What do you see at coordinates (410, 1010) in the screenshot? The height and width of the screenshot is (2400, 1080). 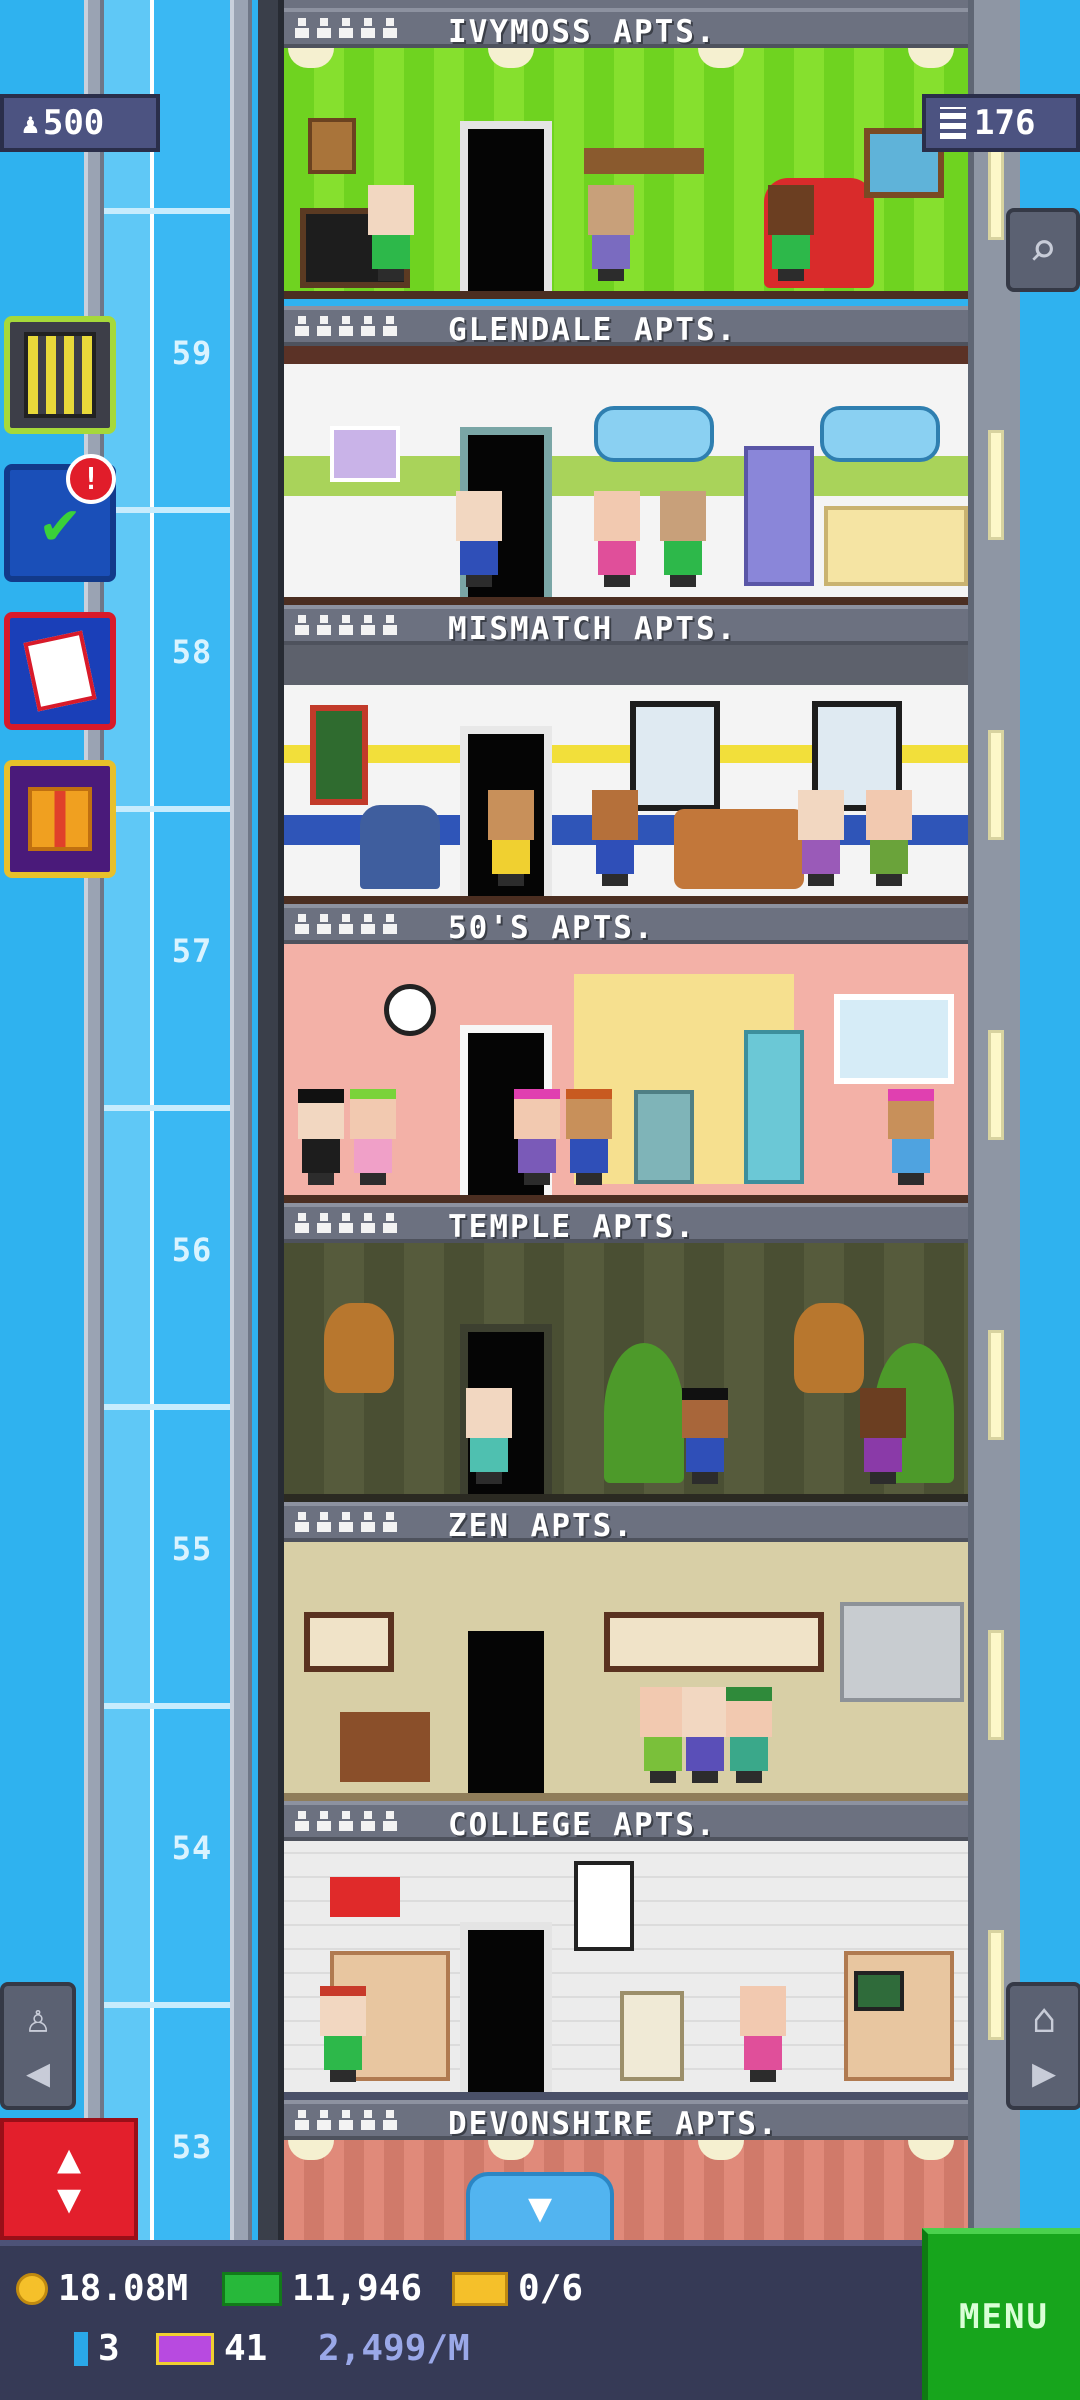 I see `wall-clock` at bounding box center [410, 1010].